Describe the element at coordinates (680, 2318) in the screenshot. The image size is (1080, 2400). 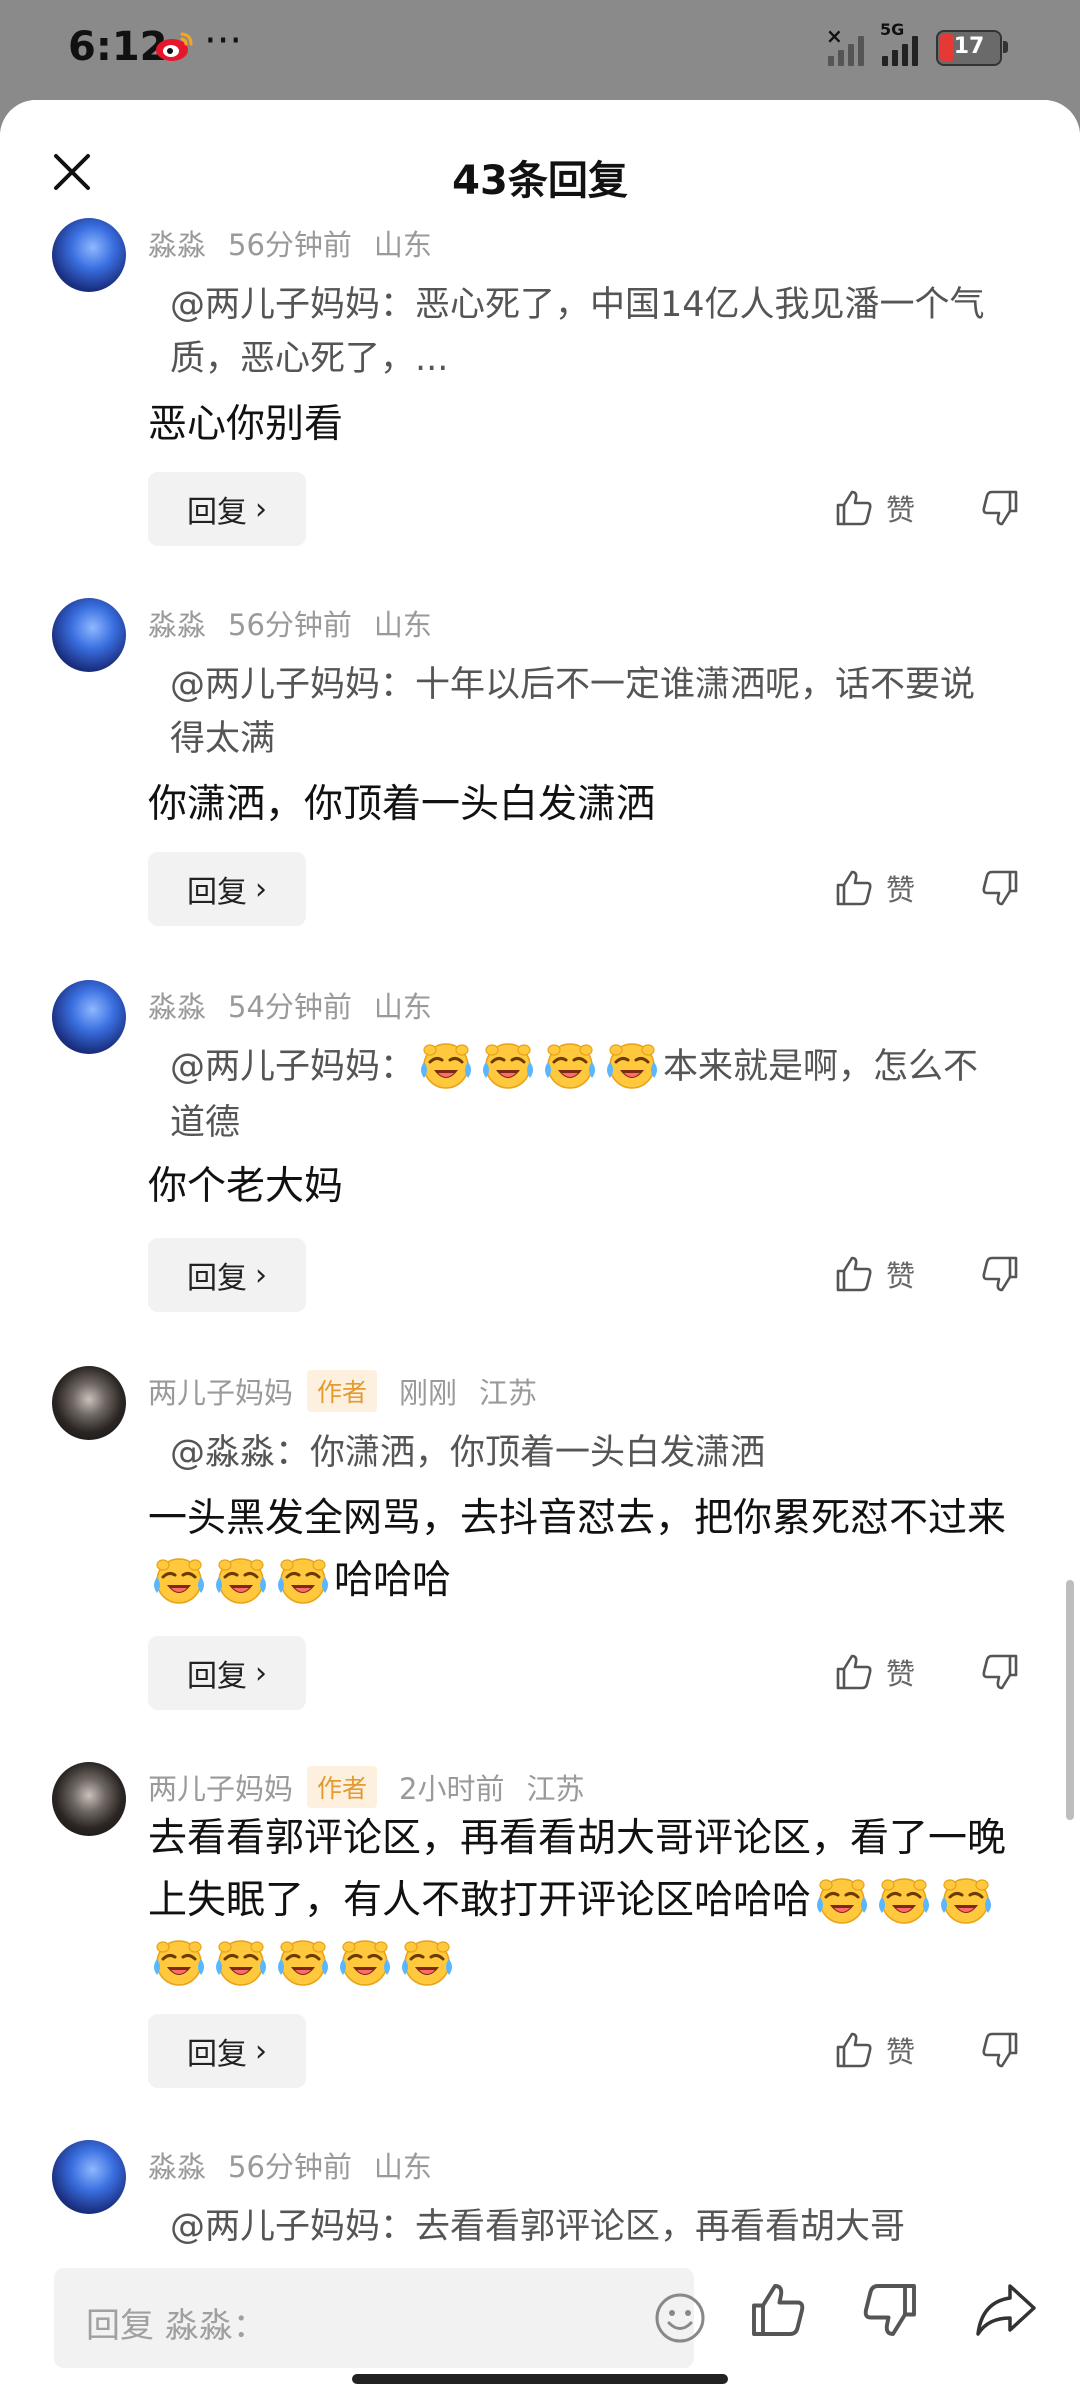
I see `smile-icon` at that location.